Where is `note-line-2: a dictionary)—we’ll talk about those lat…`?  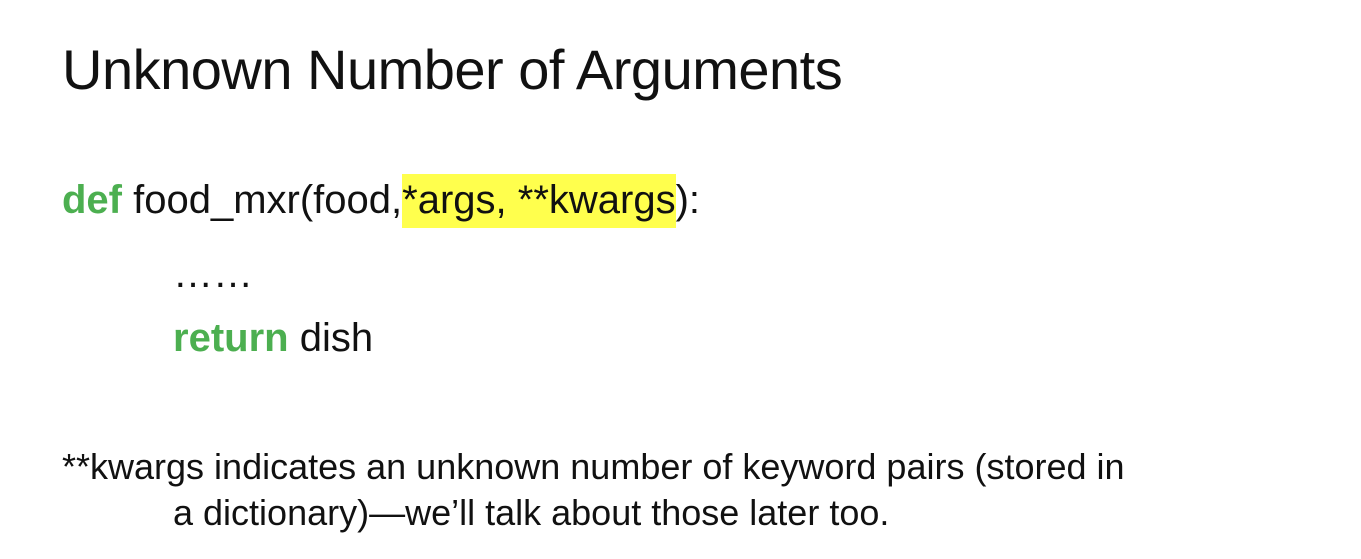
note-line-2: a dictionary)—we’ll talk about those lat… is located at coordinates (531, 512).